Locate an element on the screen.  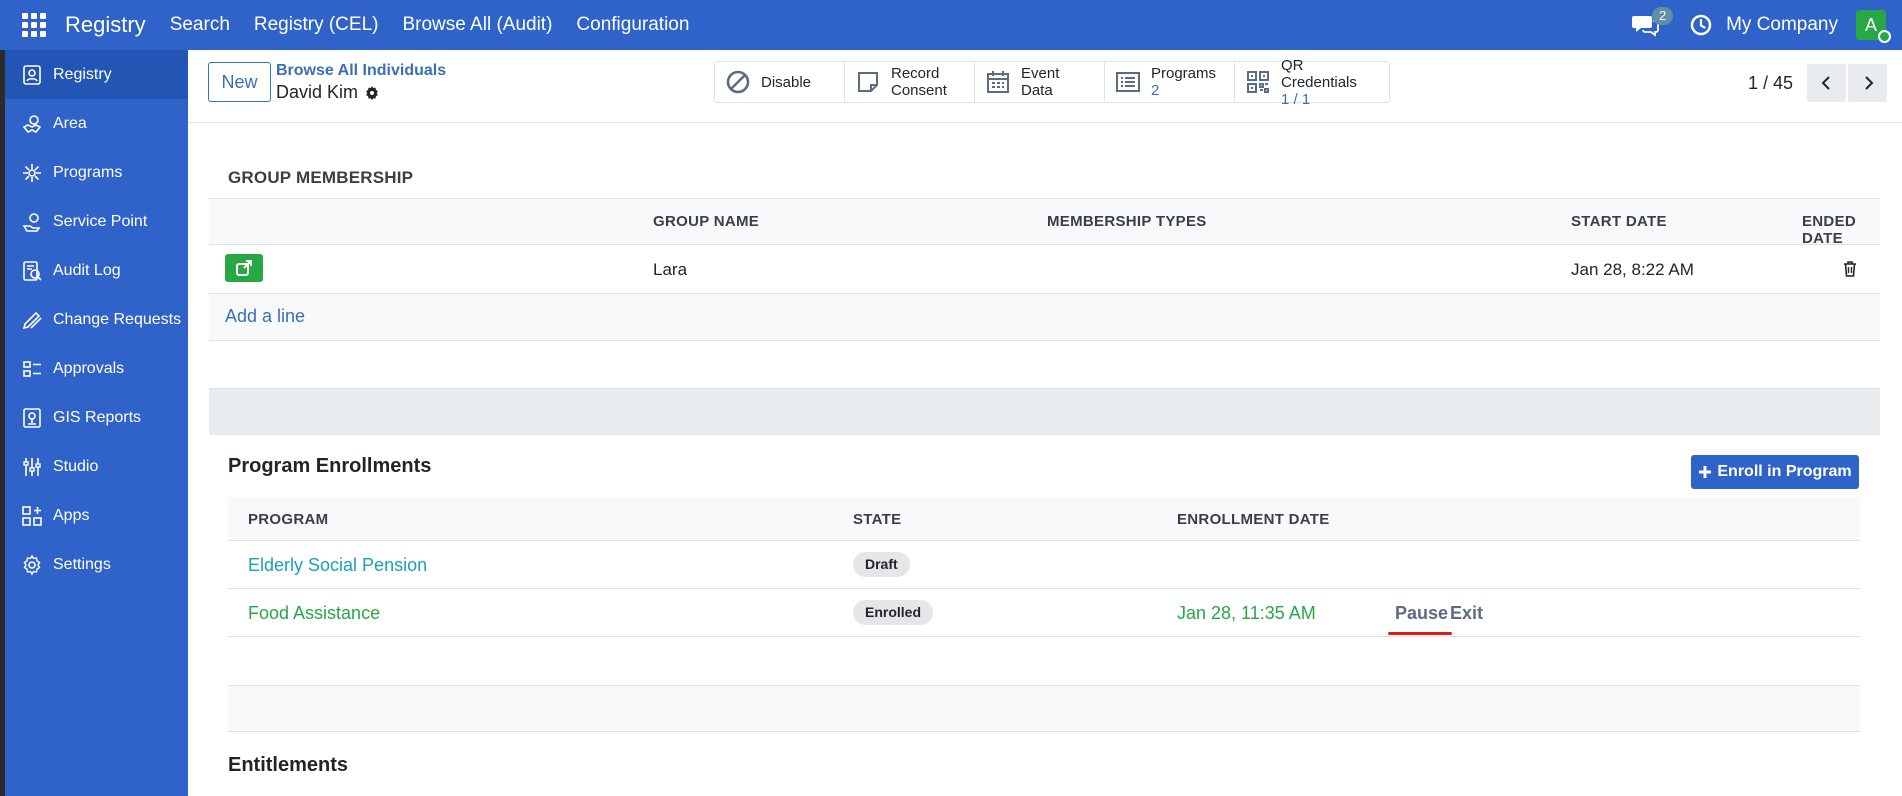
programs-stat-label: Programs is located at coordinates (1184, 73).